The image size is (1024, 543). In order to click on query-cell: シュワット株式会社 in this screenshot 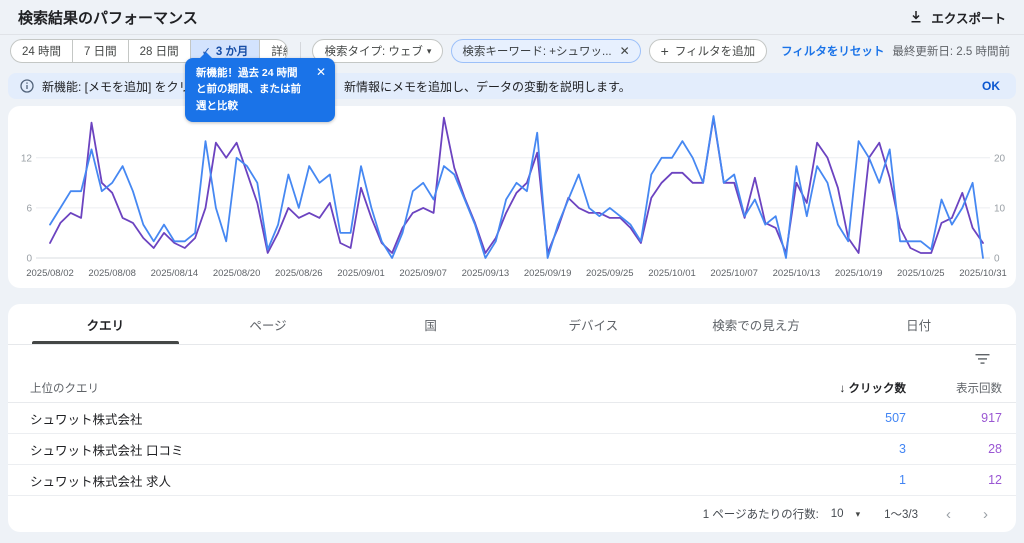, I will do `click(86, 419)`.